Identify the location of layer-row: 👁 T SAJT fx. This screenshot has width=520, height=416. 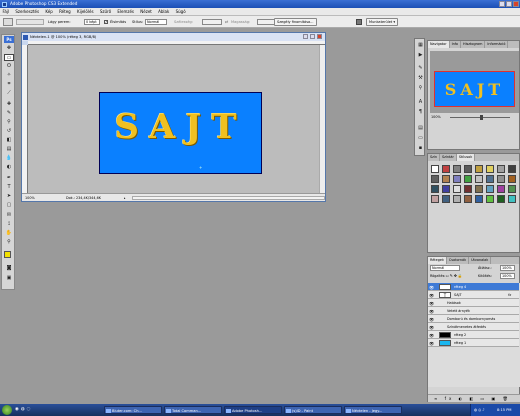
(473, 295).